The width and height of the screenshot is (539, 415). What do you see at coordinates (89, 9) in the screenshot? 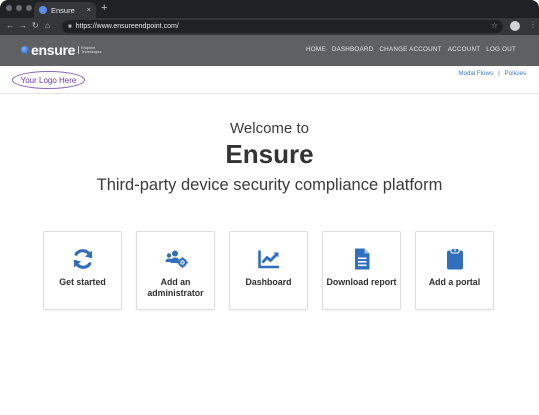
I see `tab-close-icon: ×` at bounding box center [89, 9].